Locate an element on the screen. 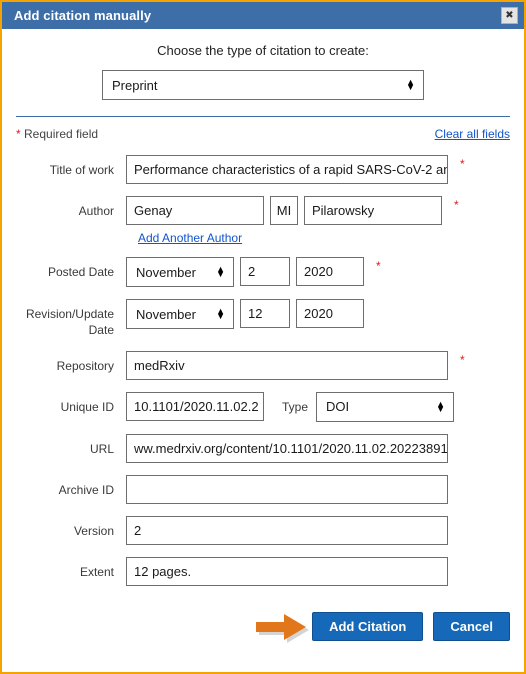 The width and height of the screenshot is (526, 674). repository-input: medRxiv is located at coordinates (287, 365).